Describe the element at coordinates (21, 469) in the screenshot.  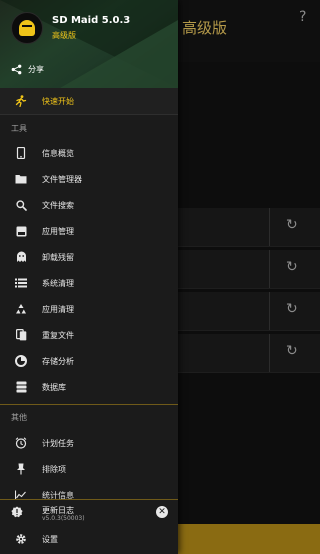
I see `pin-icon` at that location.